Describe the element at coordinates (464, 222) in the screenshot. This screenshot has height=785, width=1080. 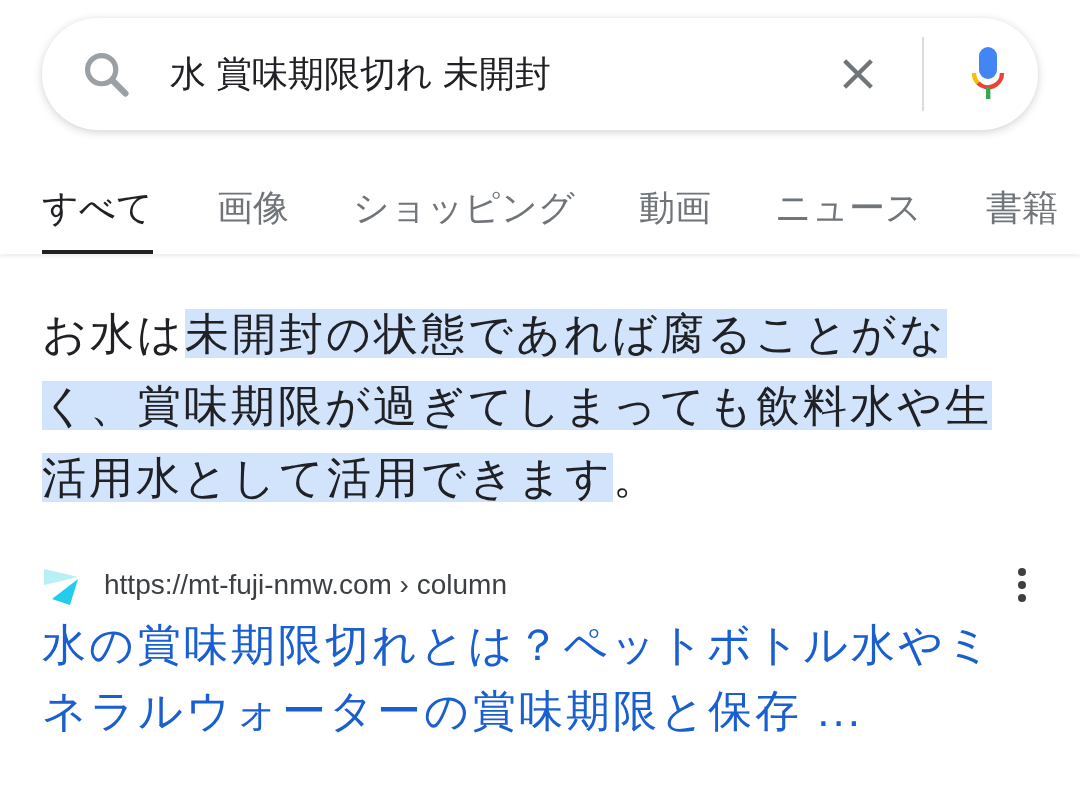
I see `tab: ショッピング` at that location.